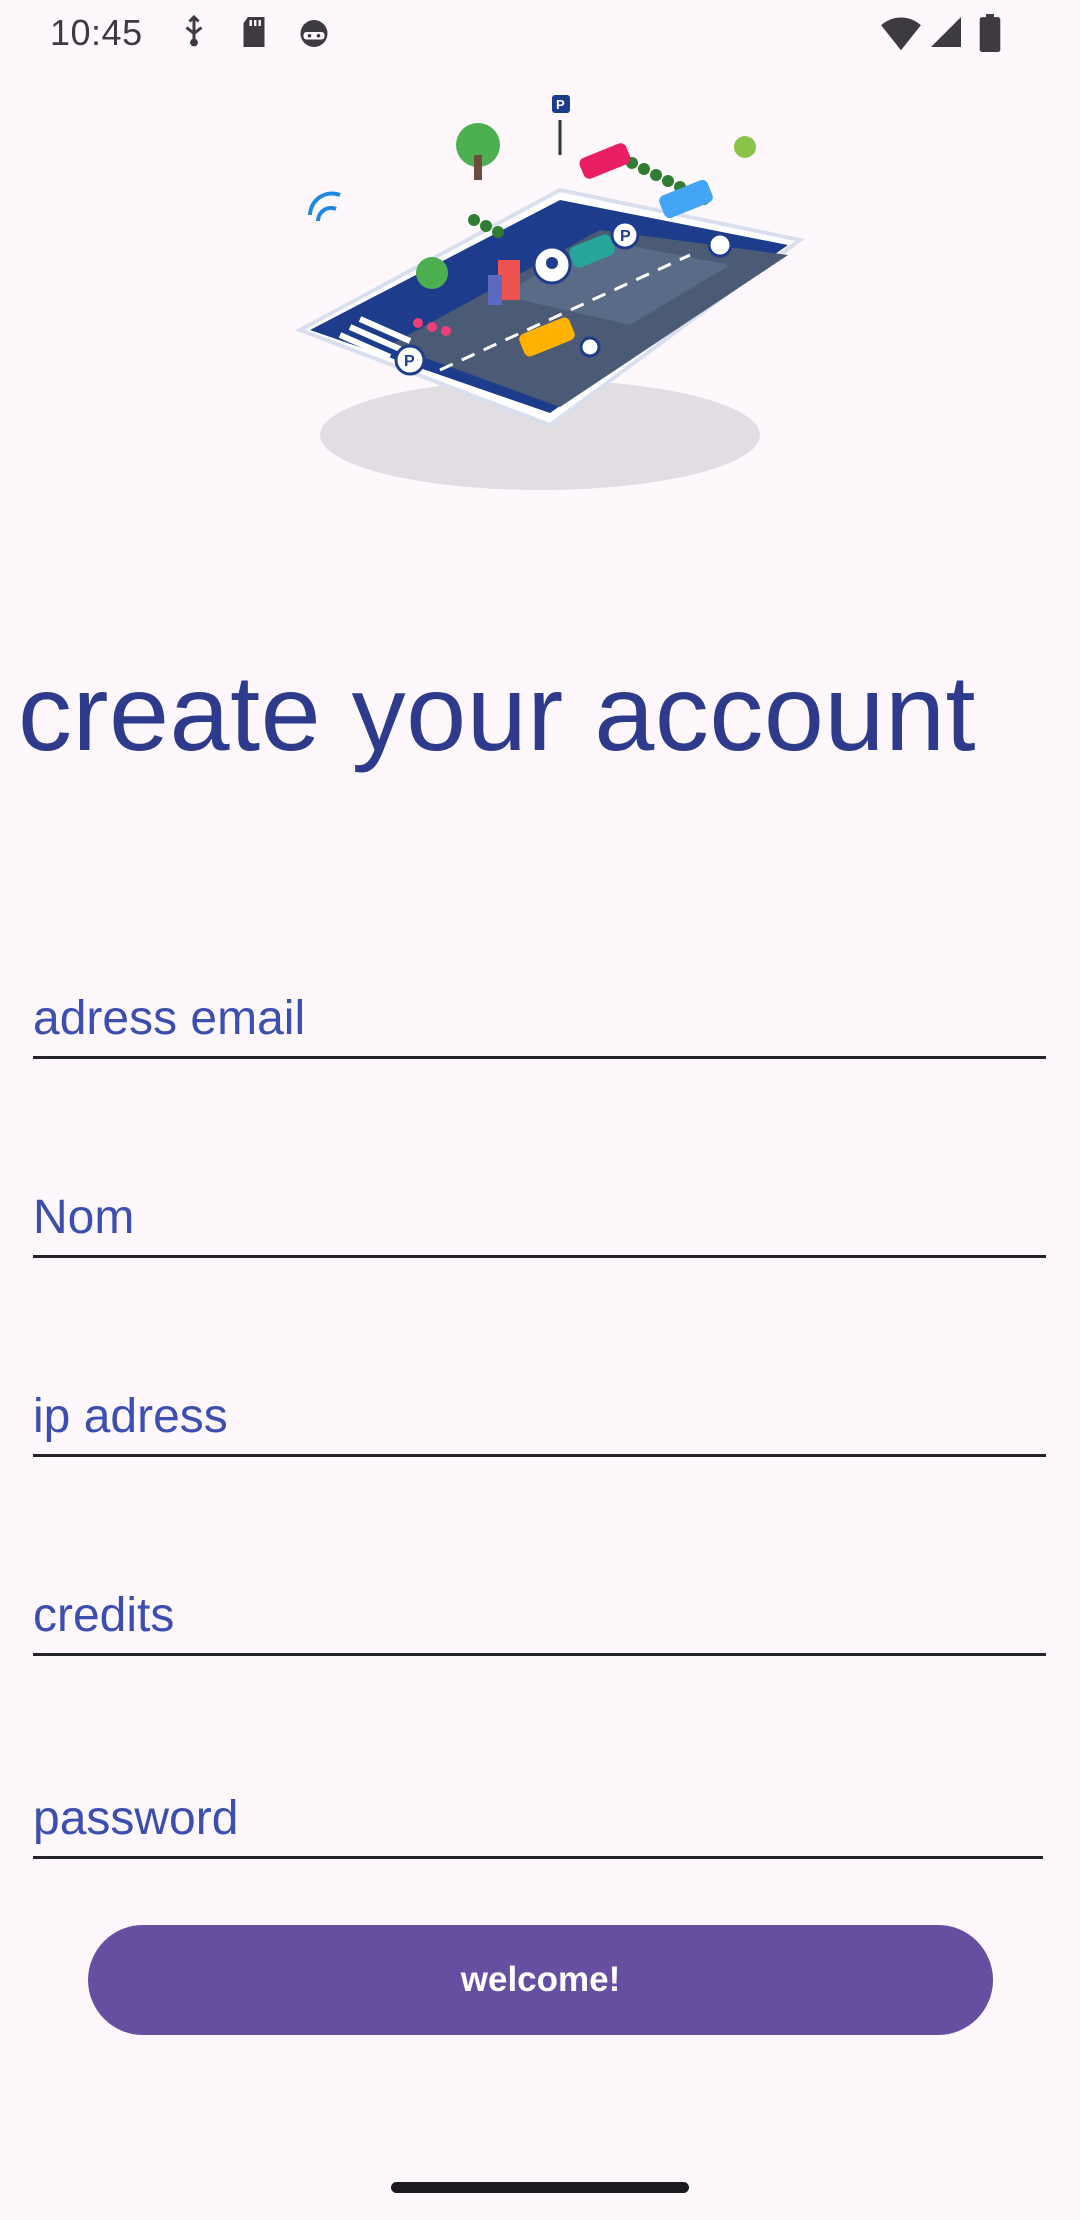  I want to click on wifi-icon, so click(901, 34).